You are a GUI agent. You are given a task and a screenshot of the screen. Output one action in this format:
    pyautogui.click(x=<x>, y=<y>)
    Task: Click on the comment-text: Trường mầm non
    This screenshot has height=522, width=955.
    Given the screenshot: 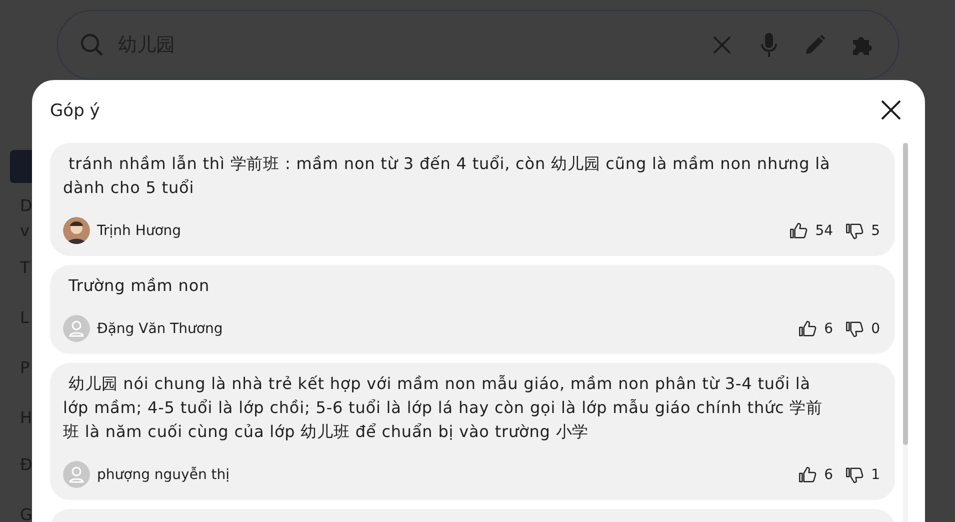 What is the action you would take?
    pyautogui.click(x=139, y=286)
    